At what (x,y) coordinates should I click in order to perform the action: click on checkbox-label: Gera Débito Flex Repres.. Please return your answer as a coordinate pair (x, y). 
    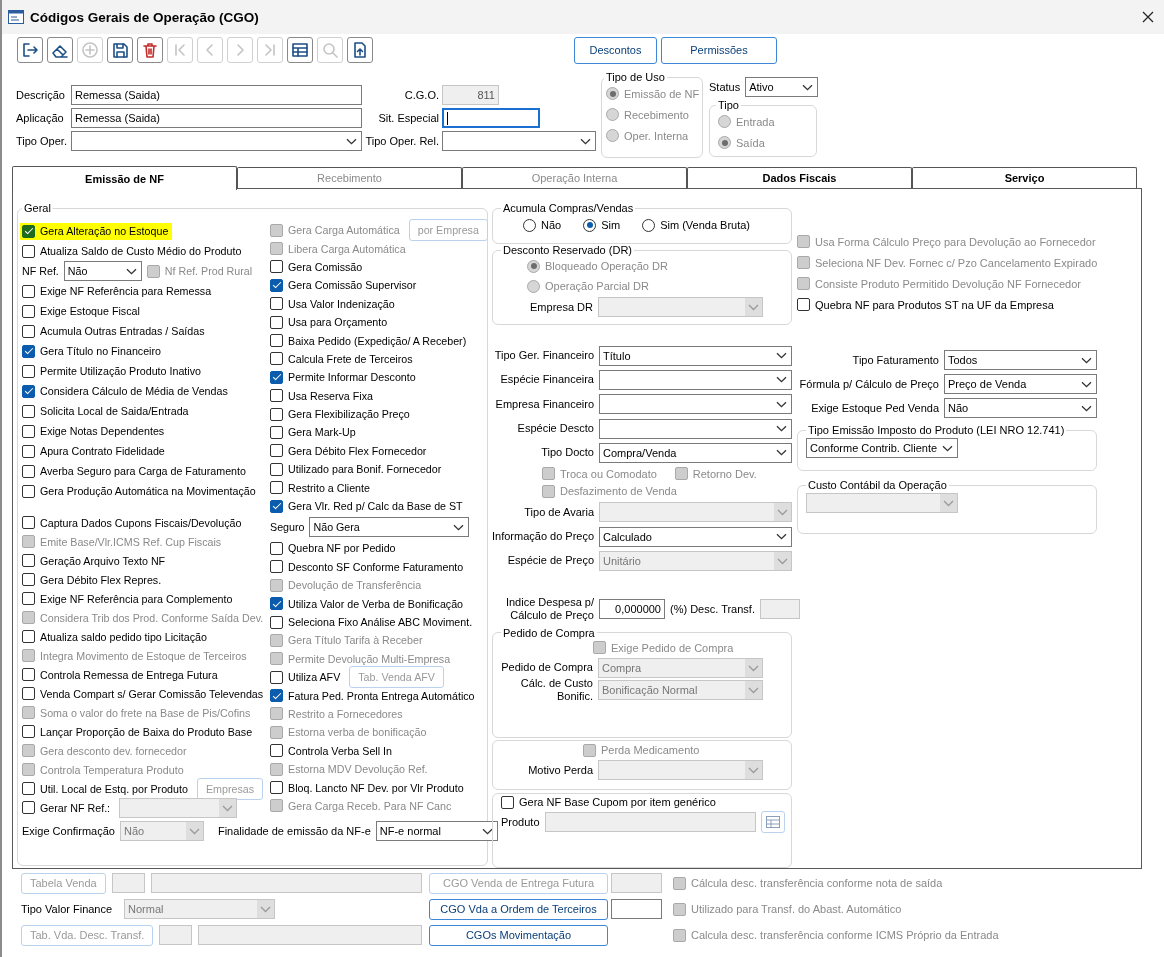
    Looking at the image, I should click on (101, 579).